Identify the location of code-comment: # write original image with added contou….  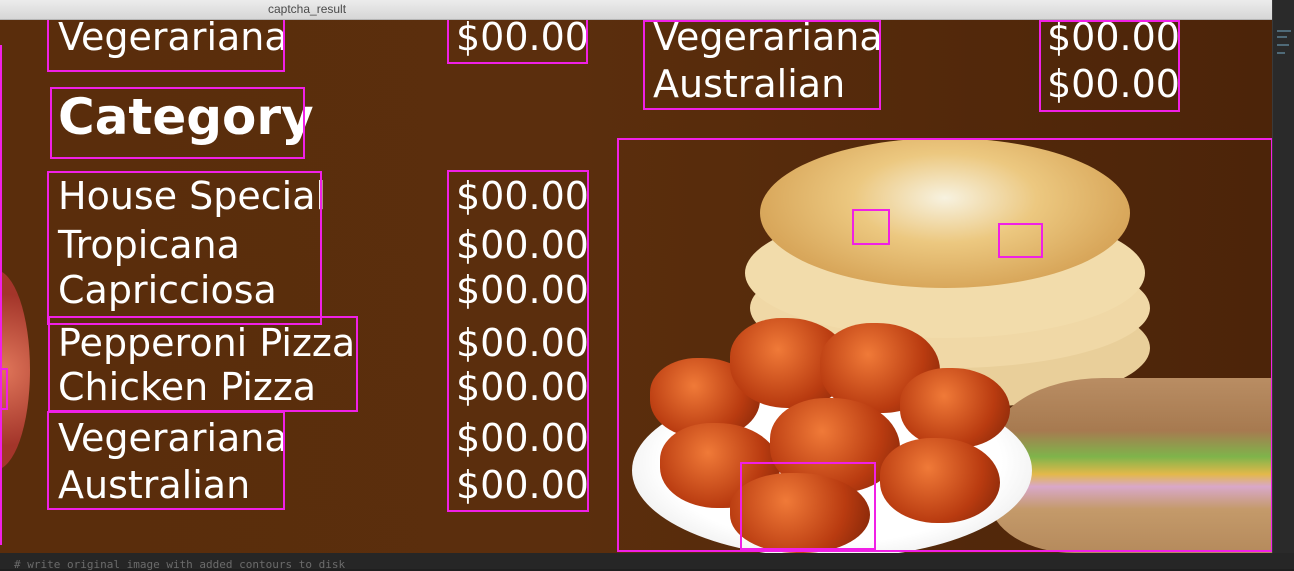
(180, 564).